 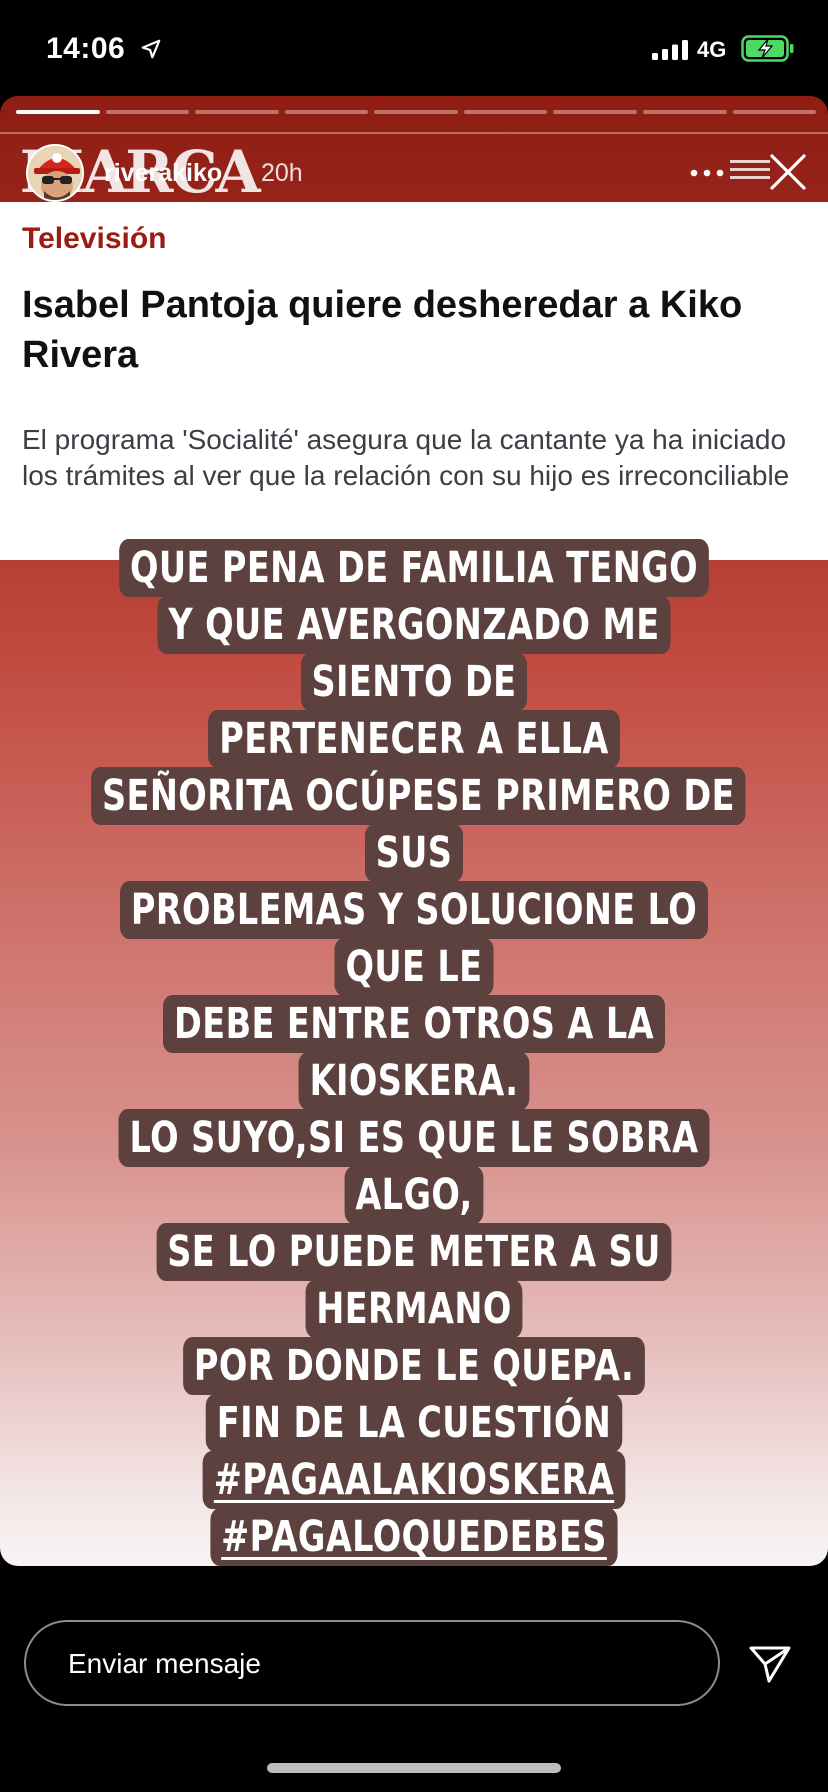 I want to click on caption-line: QUE PENA DE FAMILIA TENGO, so click(x=414, y=568).